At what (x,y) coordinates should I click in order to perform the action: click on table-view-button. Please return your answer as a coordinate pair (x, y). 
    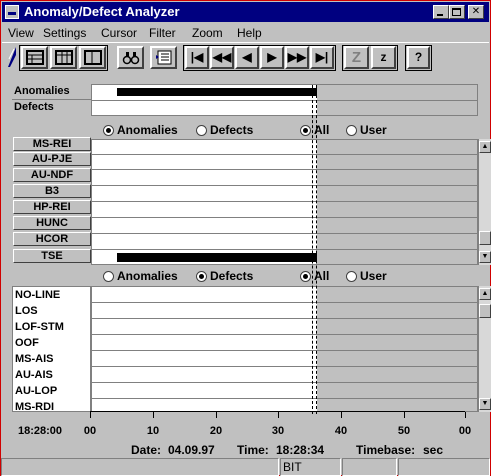
    Looking at the image, I should click on (63, 57).